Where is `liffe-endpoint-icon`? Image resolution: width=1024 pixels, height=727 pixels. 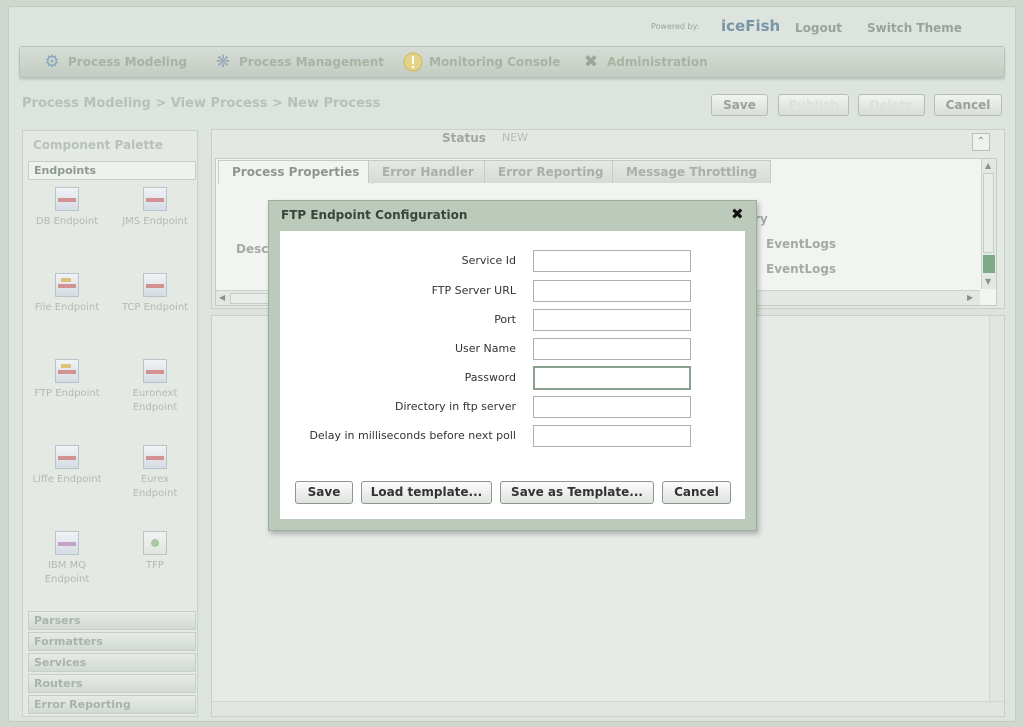 liffe-endpoint-icon is located at coordinates (67, 457).